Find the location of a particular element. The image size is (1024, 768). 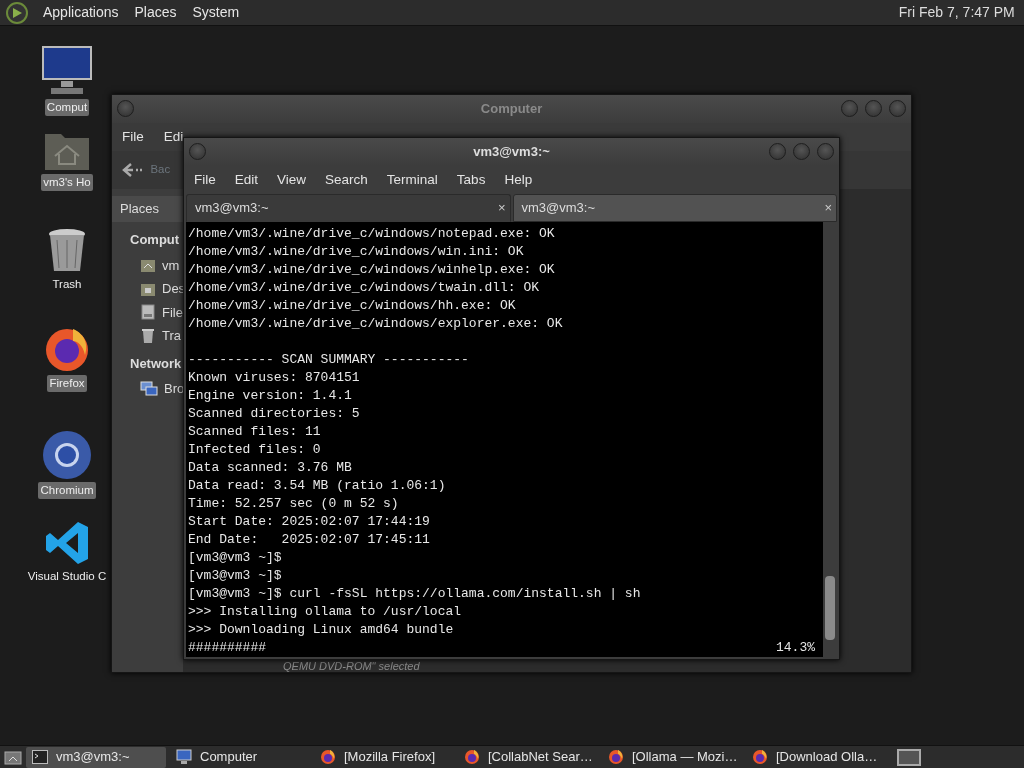

menu-item: Edi is located at coordinates (173, 137).